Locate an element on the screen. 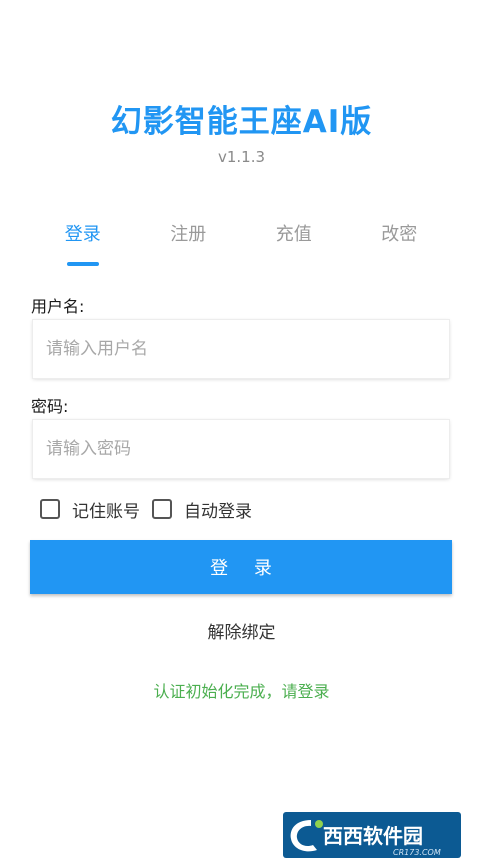 This screenshot has width=483, height=864. tab-register-label: 注册 is located at coordinates (188, 234).